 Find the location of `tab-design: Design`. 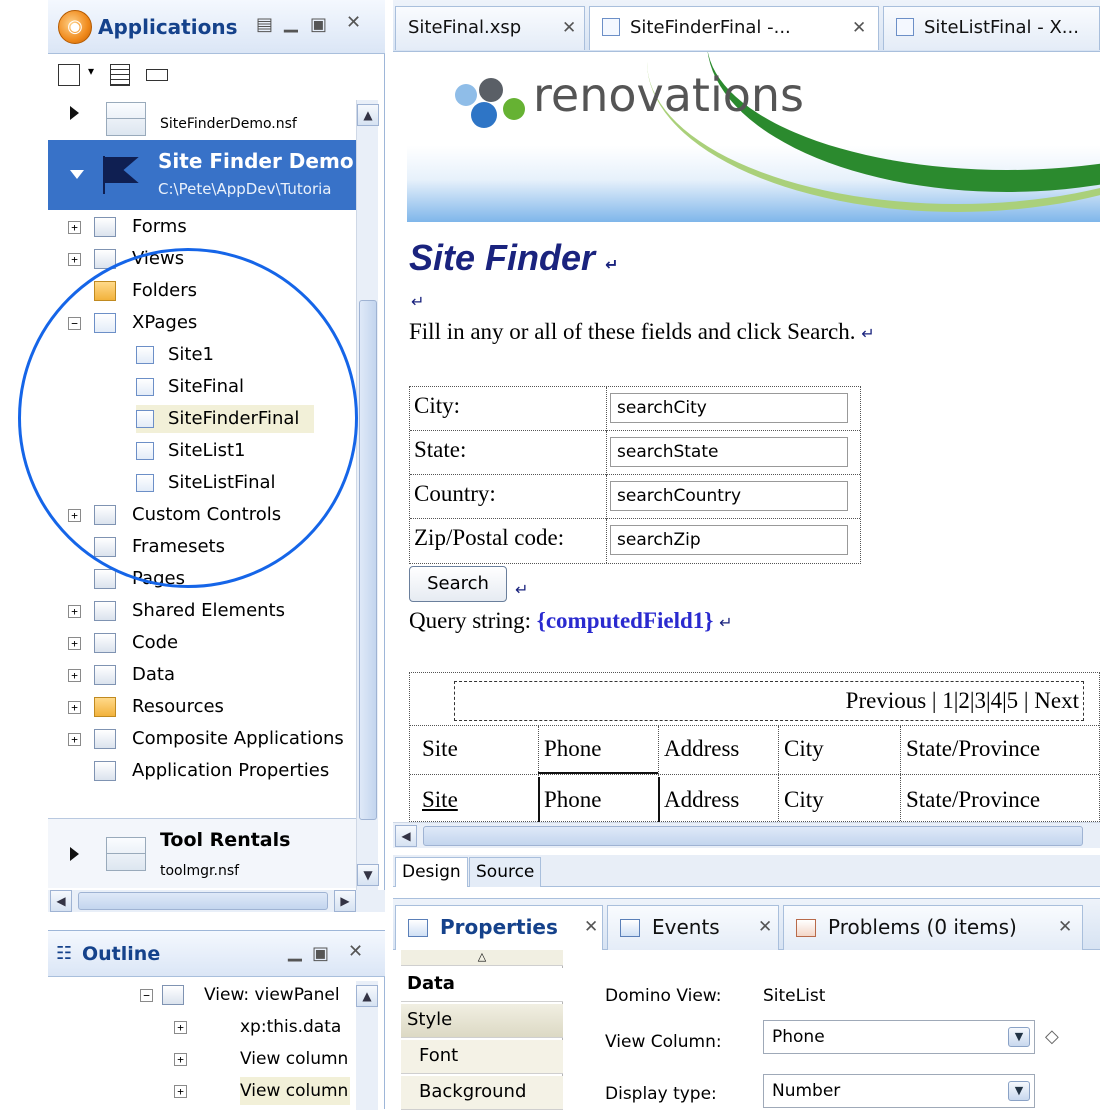

tab-design: Design is located at coordinates (431, 872).